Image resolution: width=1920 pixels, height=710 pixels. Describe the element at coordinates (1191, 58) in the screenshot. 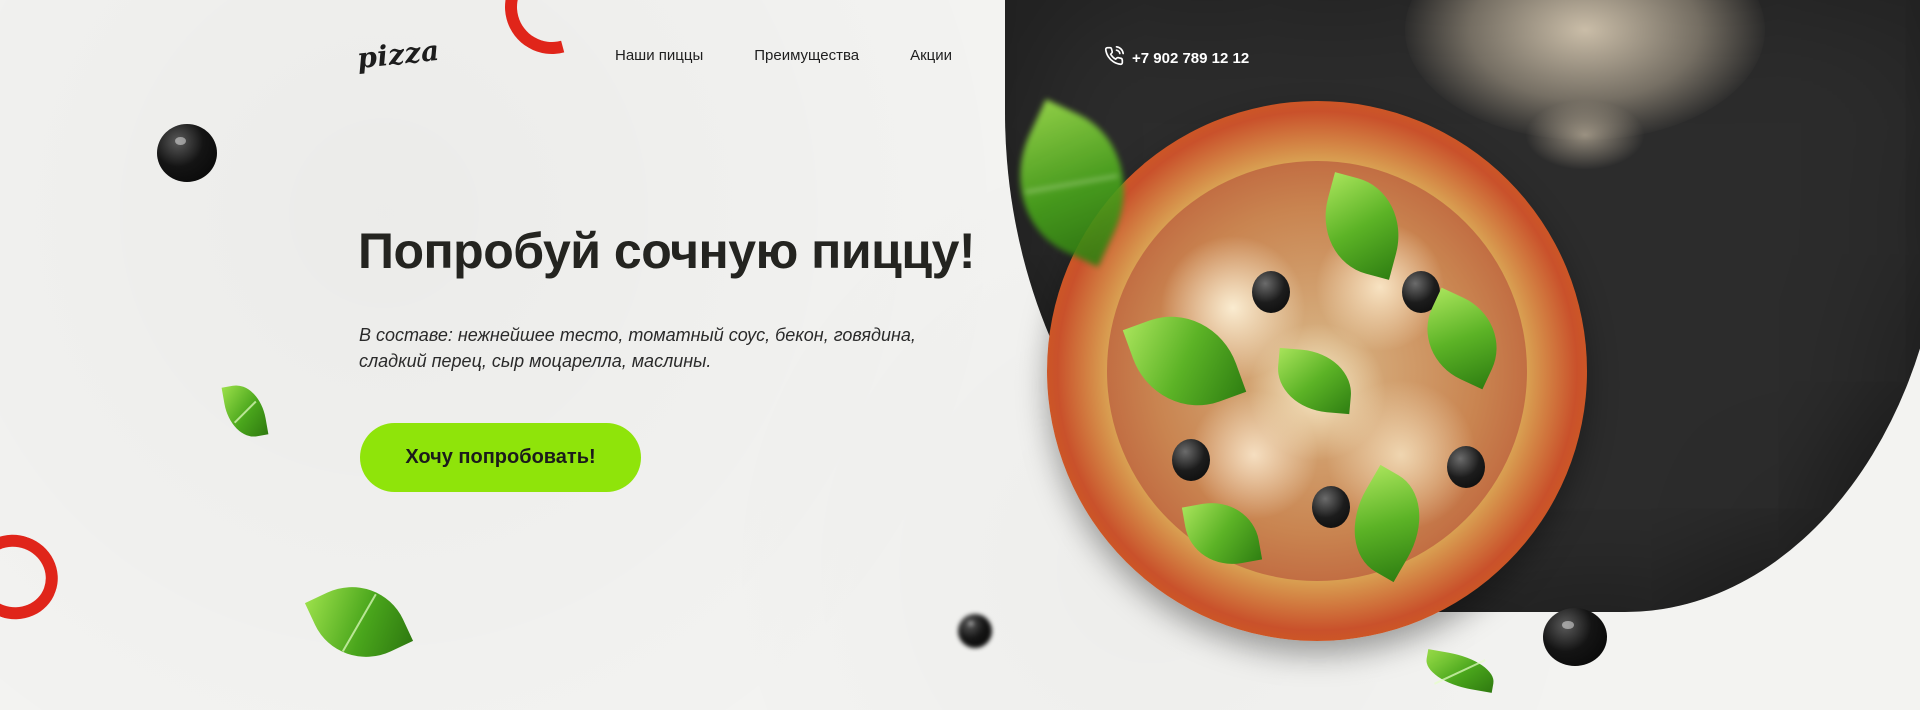

I see `phone-number: +7 902 789 12 12` at that location.